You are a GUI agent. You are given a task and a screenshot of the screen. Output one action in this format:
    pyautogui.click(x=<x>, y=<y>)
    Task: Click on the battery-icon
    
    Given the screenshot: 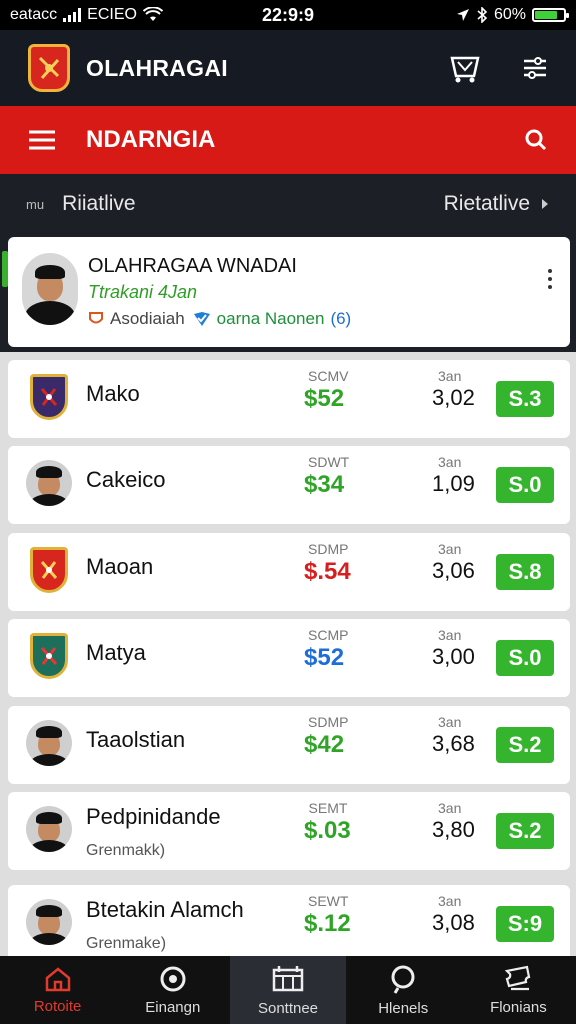 What is the action you would take?
    pyautogui.click(x=550, y=15)
    